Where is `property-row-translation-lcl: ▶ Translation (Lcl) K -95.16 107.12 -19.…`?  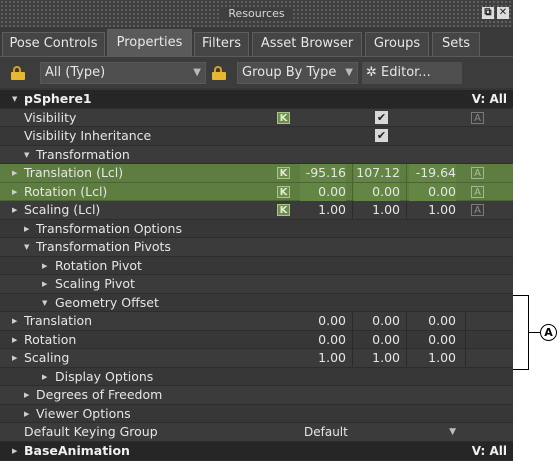 property-row-translation-lcl: ▶ Translation (Lcl) K -95.16 107.12 -19.… is located at coordinates (256, 173).